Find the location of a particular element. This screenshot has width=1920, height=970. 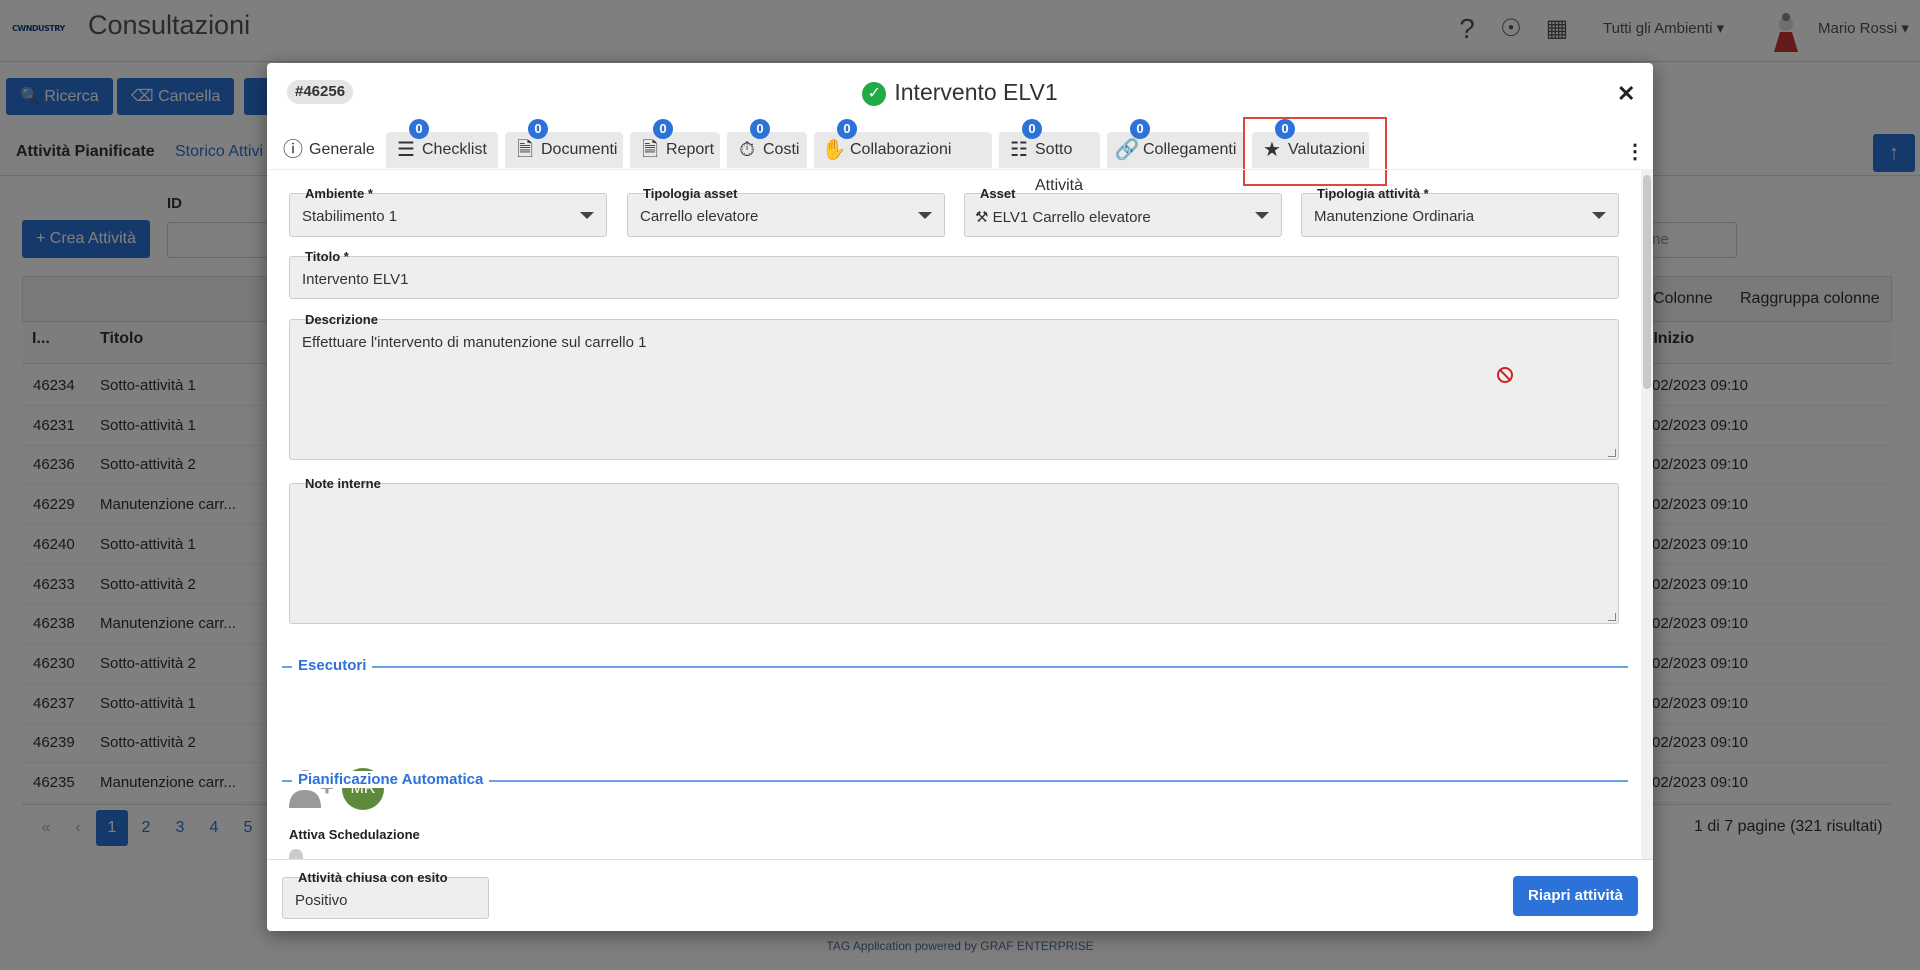

ambiente-value: Stabilimento 1 is located at coordinates (350, 216).